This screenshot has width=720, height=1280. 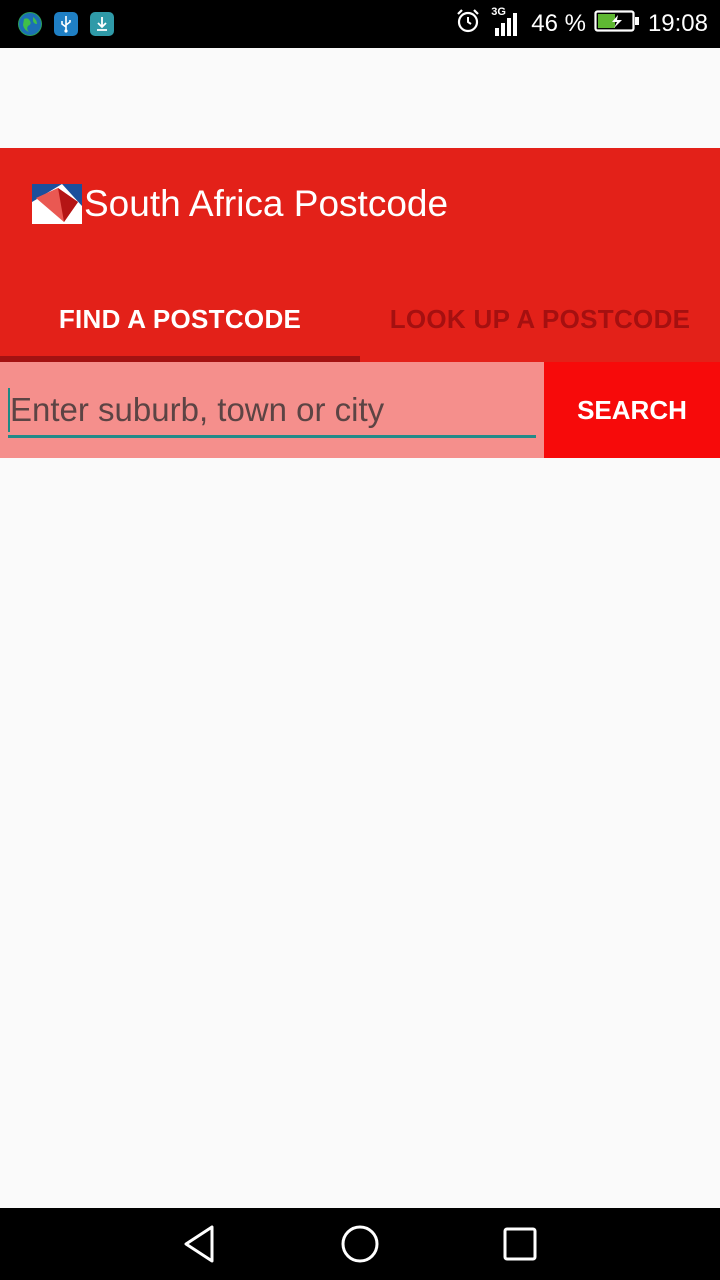 What do you see at coordinates (632, 410) in the screenshot?
I see `search-button: SEARCH` at bounding box center [632, 410].